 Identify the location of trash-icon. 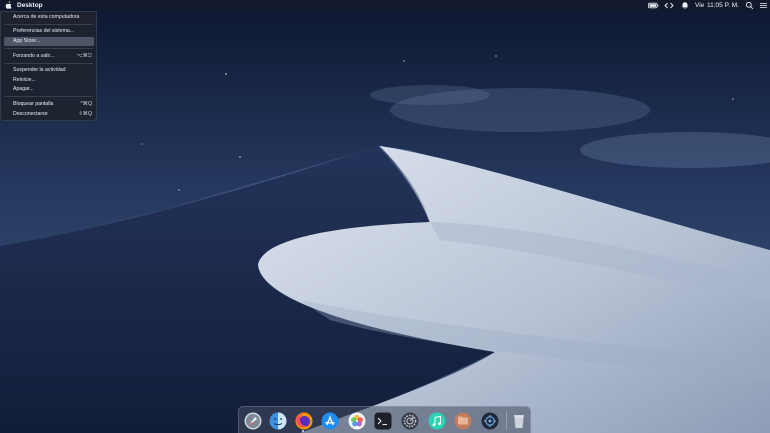
(519, 421).